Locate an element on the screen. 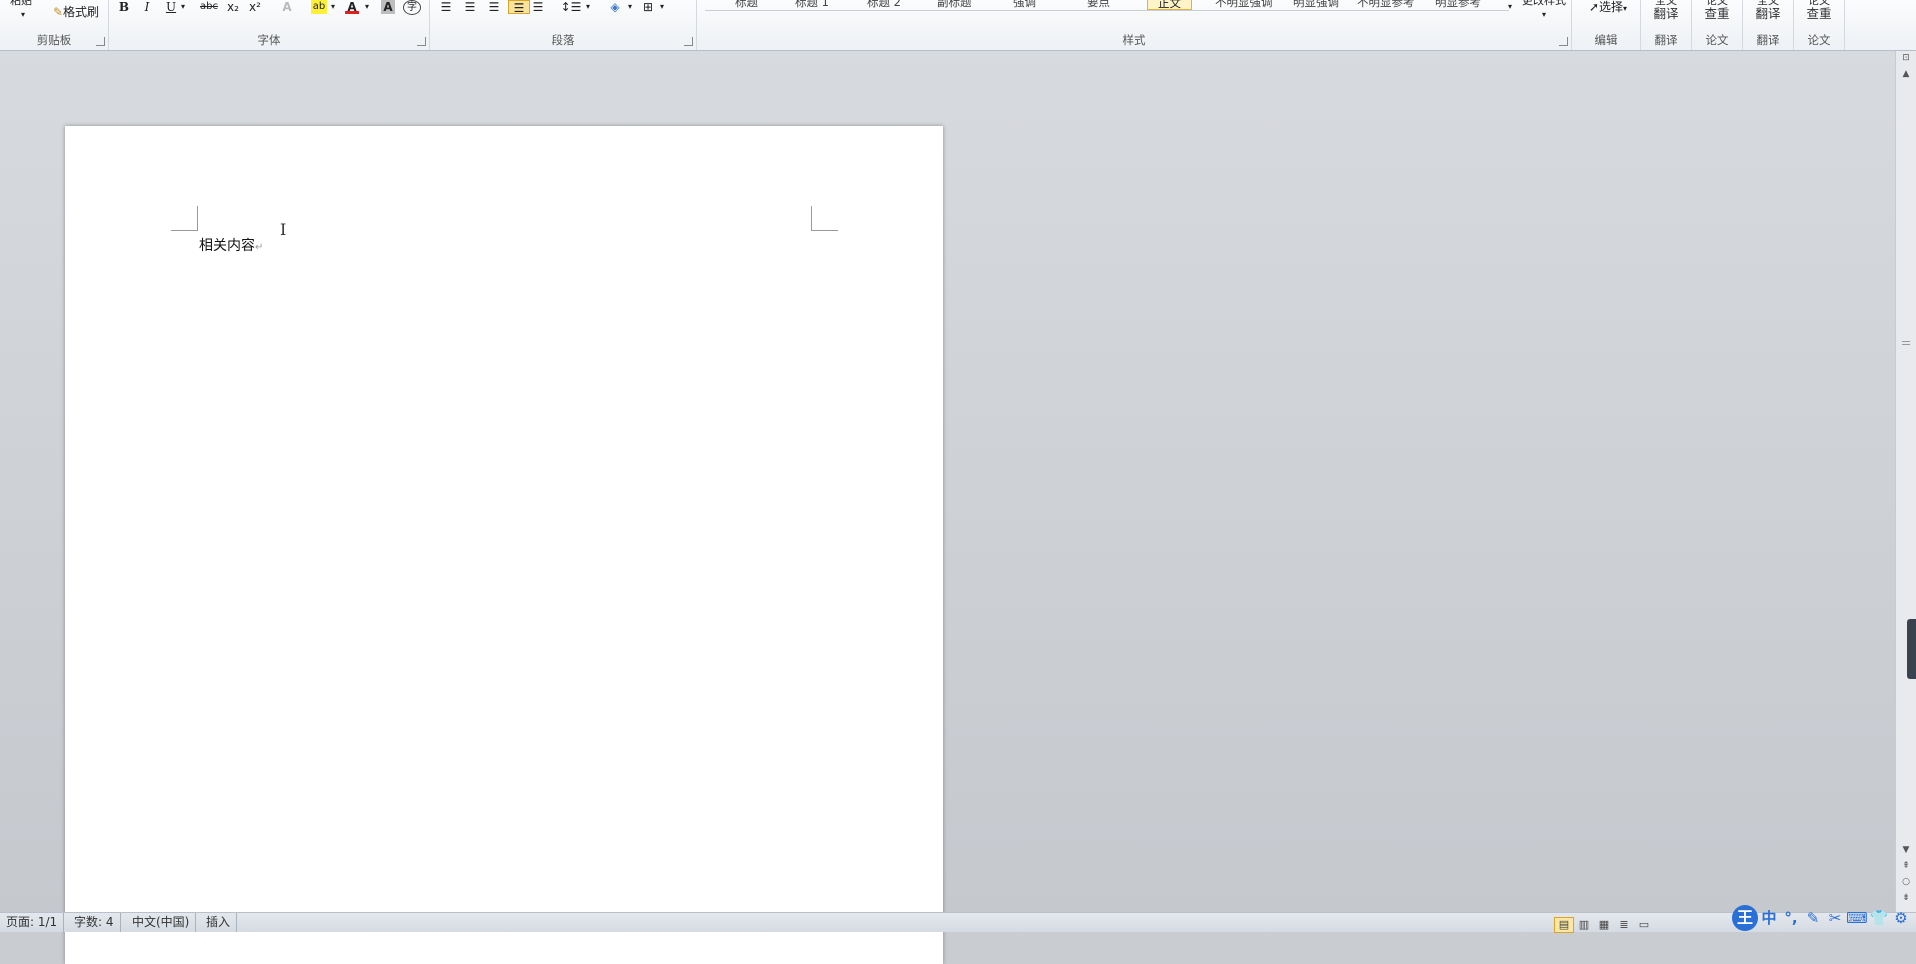 The height and width of the screenshot is (964, 1916). fulltext-translate-button: 全文 翻译 is located at coordinates (1666, 10).